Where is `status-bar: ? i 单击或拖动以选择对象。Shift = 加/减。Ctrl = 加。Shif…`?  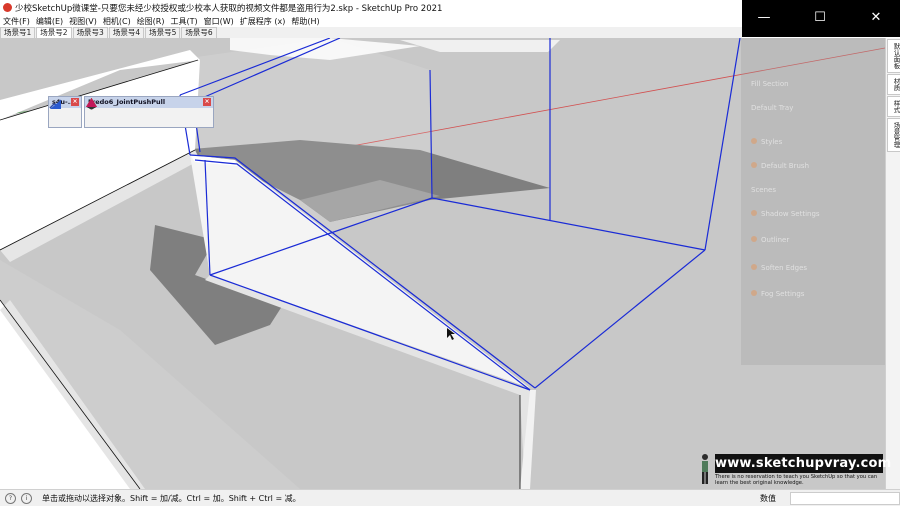
status-bar: ? i 单击或拖动以选择对象。Shift = 加/减。Ctrl = 加。Shif… is located at coordinates (450, 497).